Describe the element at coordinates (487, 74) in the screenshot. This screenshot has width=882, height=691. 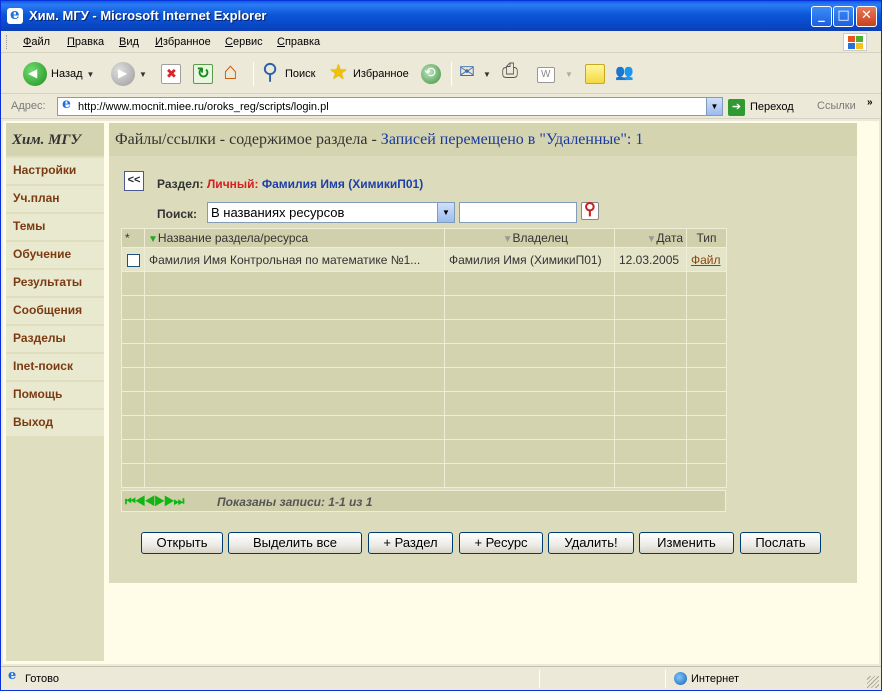
I see `mail-dropdown-icon: ▼` at that location.